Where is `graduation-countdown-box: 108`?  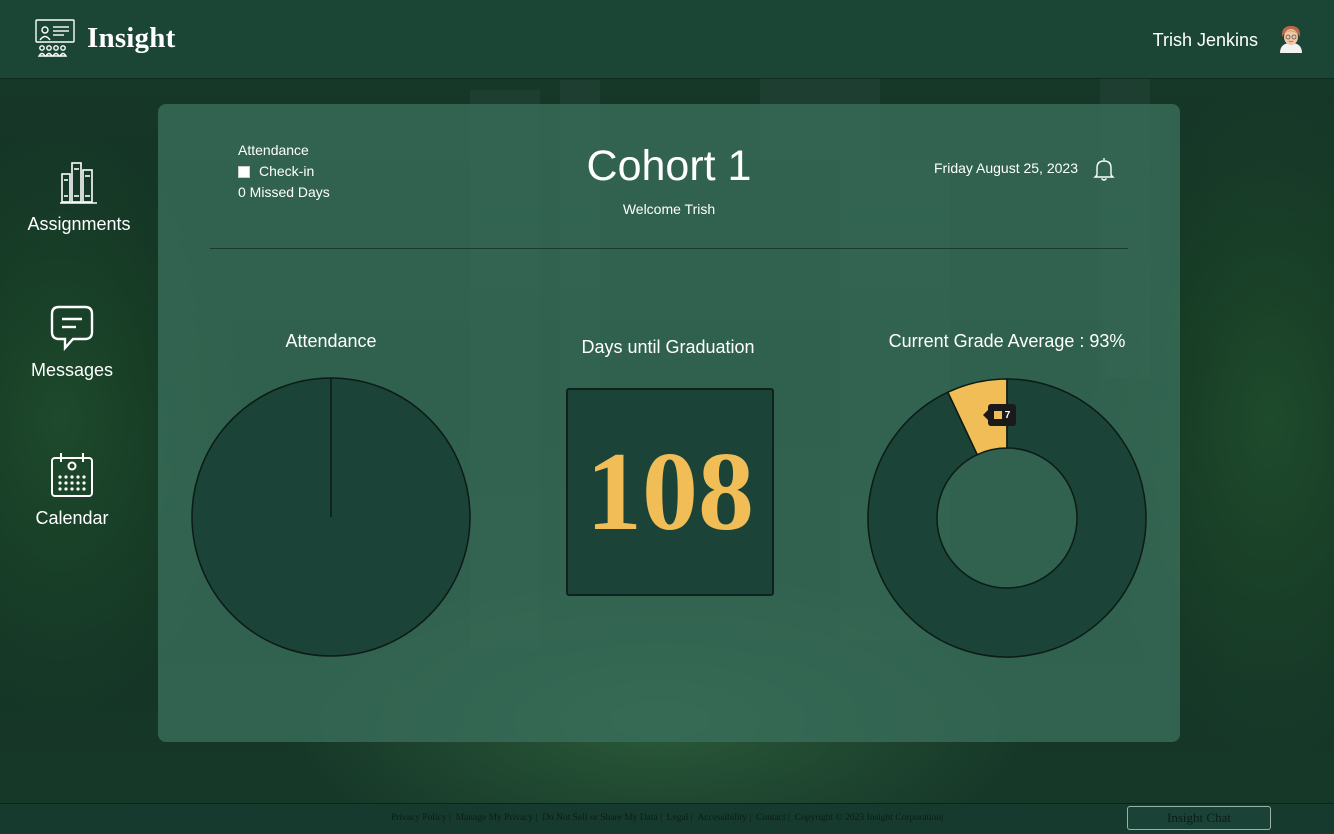
graduation-countdown-box: 108 is located at coordinates (670, 492).